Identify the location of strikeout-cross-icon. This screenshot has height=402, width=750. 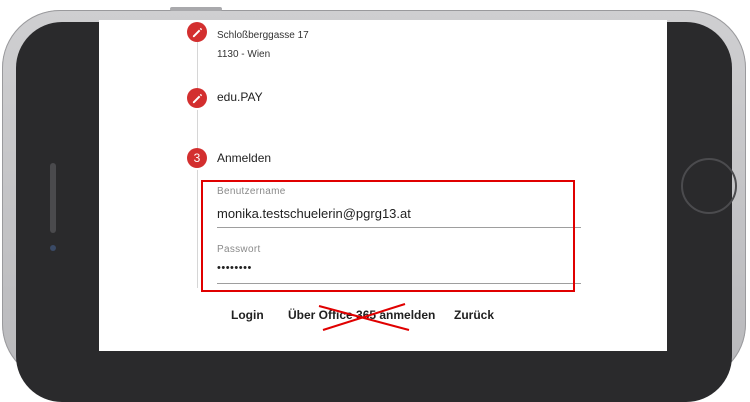
(364, 317).